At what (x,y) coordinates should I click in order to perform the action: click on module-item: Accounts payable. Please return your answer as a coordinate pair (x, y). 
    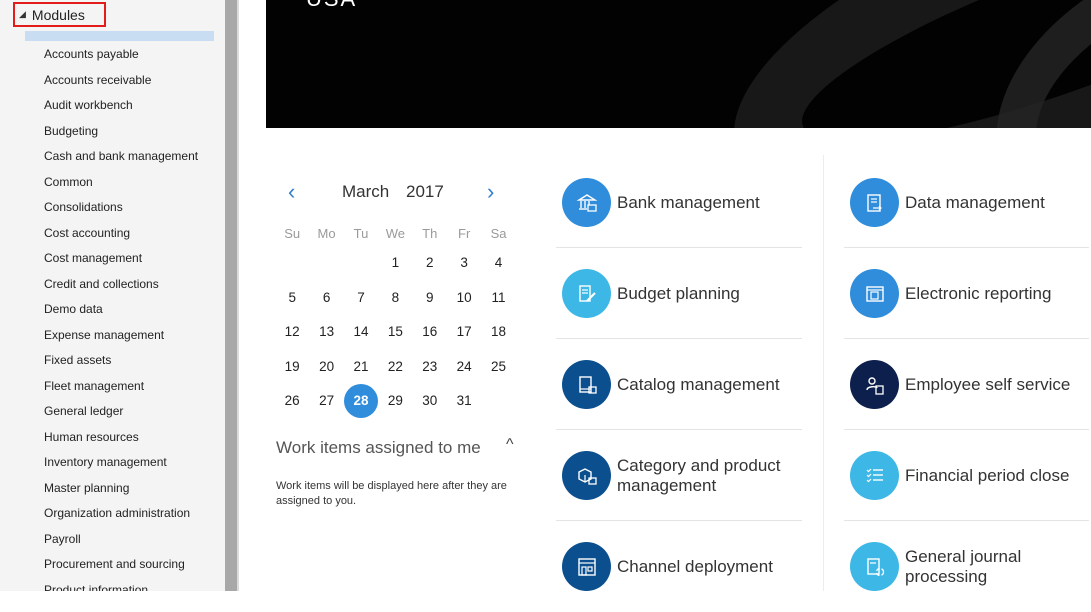
    Looking at the image, I should click on (121, 57).